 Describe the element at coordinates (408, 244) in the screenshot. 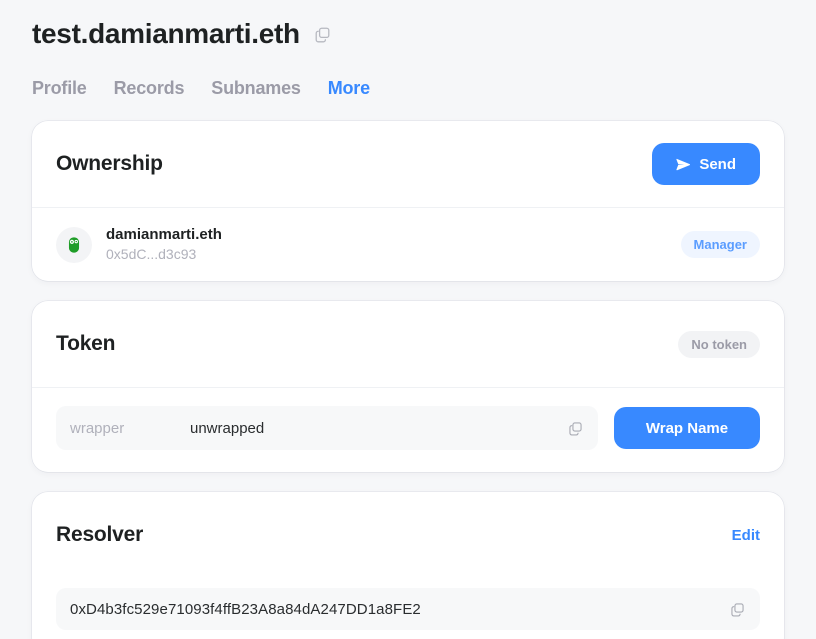

I see `owner-row: damianmarti.eth 0x5dC...d3c93 Manager` at that location.